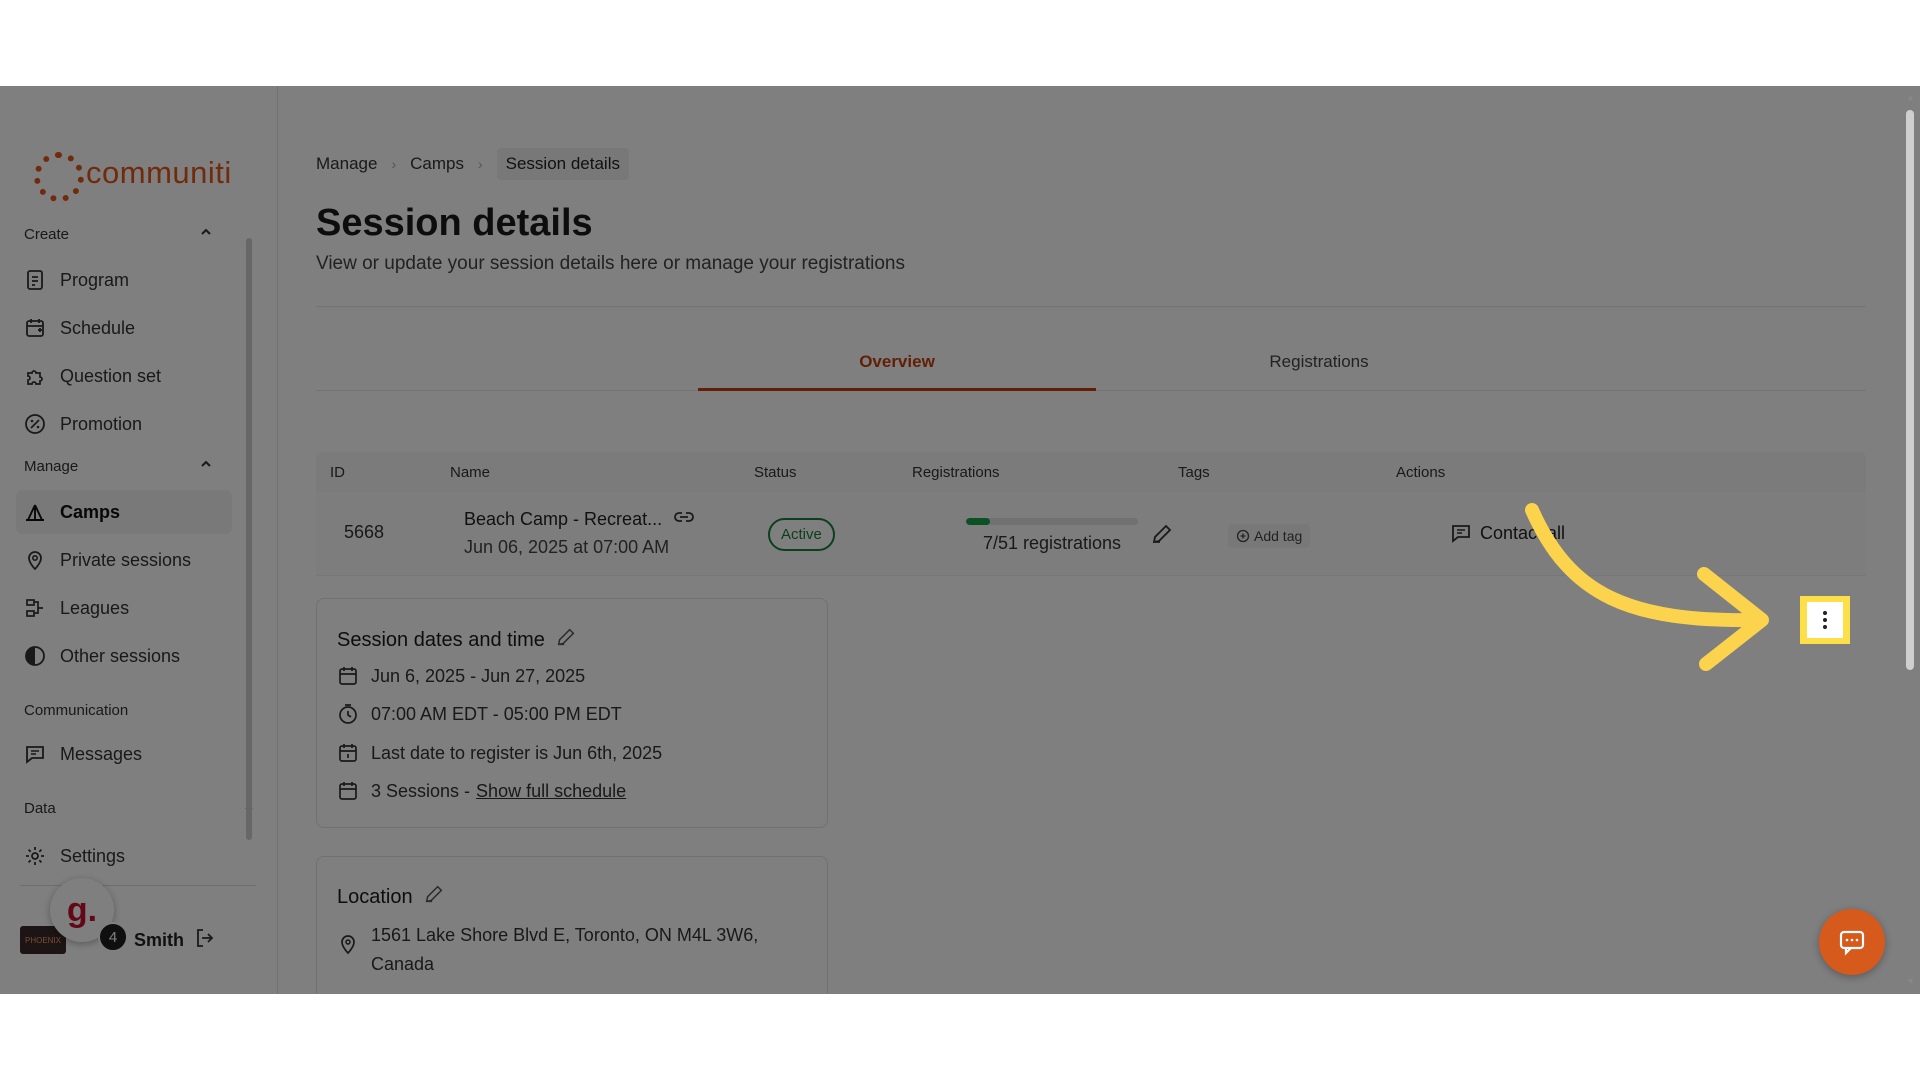 This screenshot has width=1920, height=1080. What do you see at coordinates (517, 752) in the screenshot?
I see `last-register-text: Last date to register is Jun 6th, 2025` at bounding box center [517, 752].